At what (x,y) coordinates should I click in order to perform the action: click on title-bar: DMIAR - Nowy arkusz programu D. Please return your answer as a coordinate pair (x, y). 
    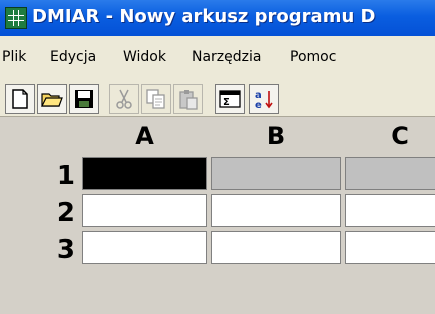
    Looking at the image, I should click on (217, 18).